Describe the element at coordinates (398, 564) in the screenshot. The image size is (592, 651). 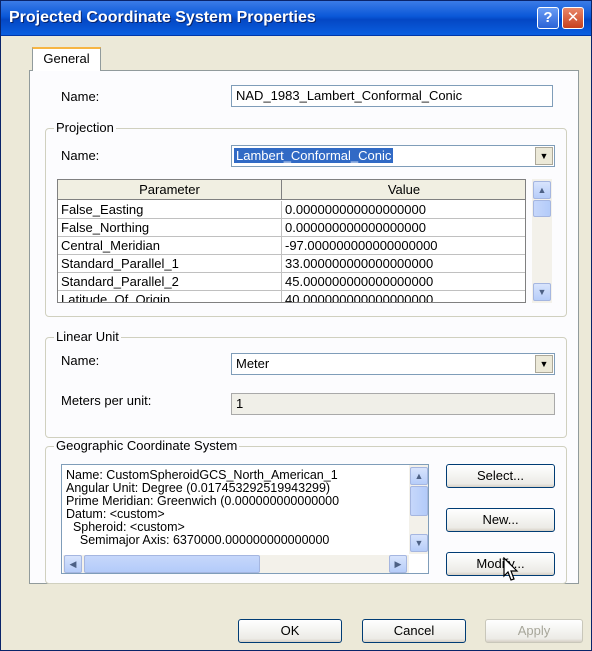
I see `scroll-right-icon: ▶` at that location.